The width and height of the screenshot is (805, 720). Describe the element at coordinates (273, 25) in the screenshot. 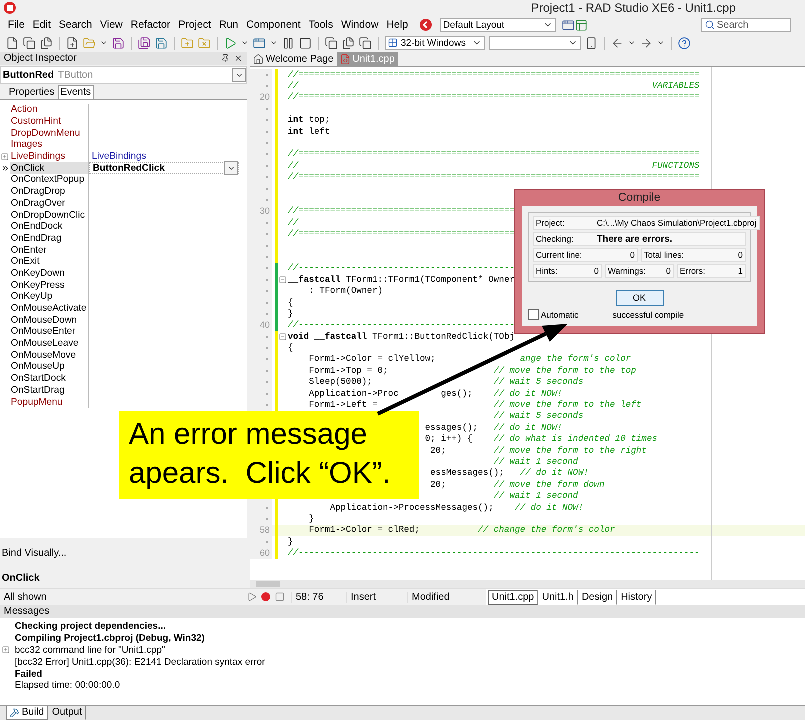

I see `menu-item: Component` at that location.